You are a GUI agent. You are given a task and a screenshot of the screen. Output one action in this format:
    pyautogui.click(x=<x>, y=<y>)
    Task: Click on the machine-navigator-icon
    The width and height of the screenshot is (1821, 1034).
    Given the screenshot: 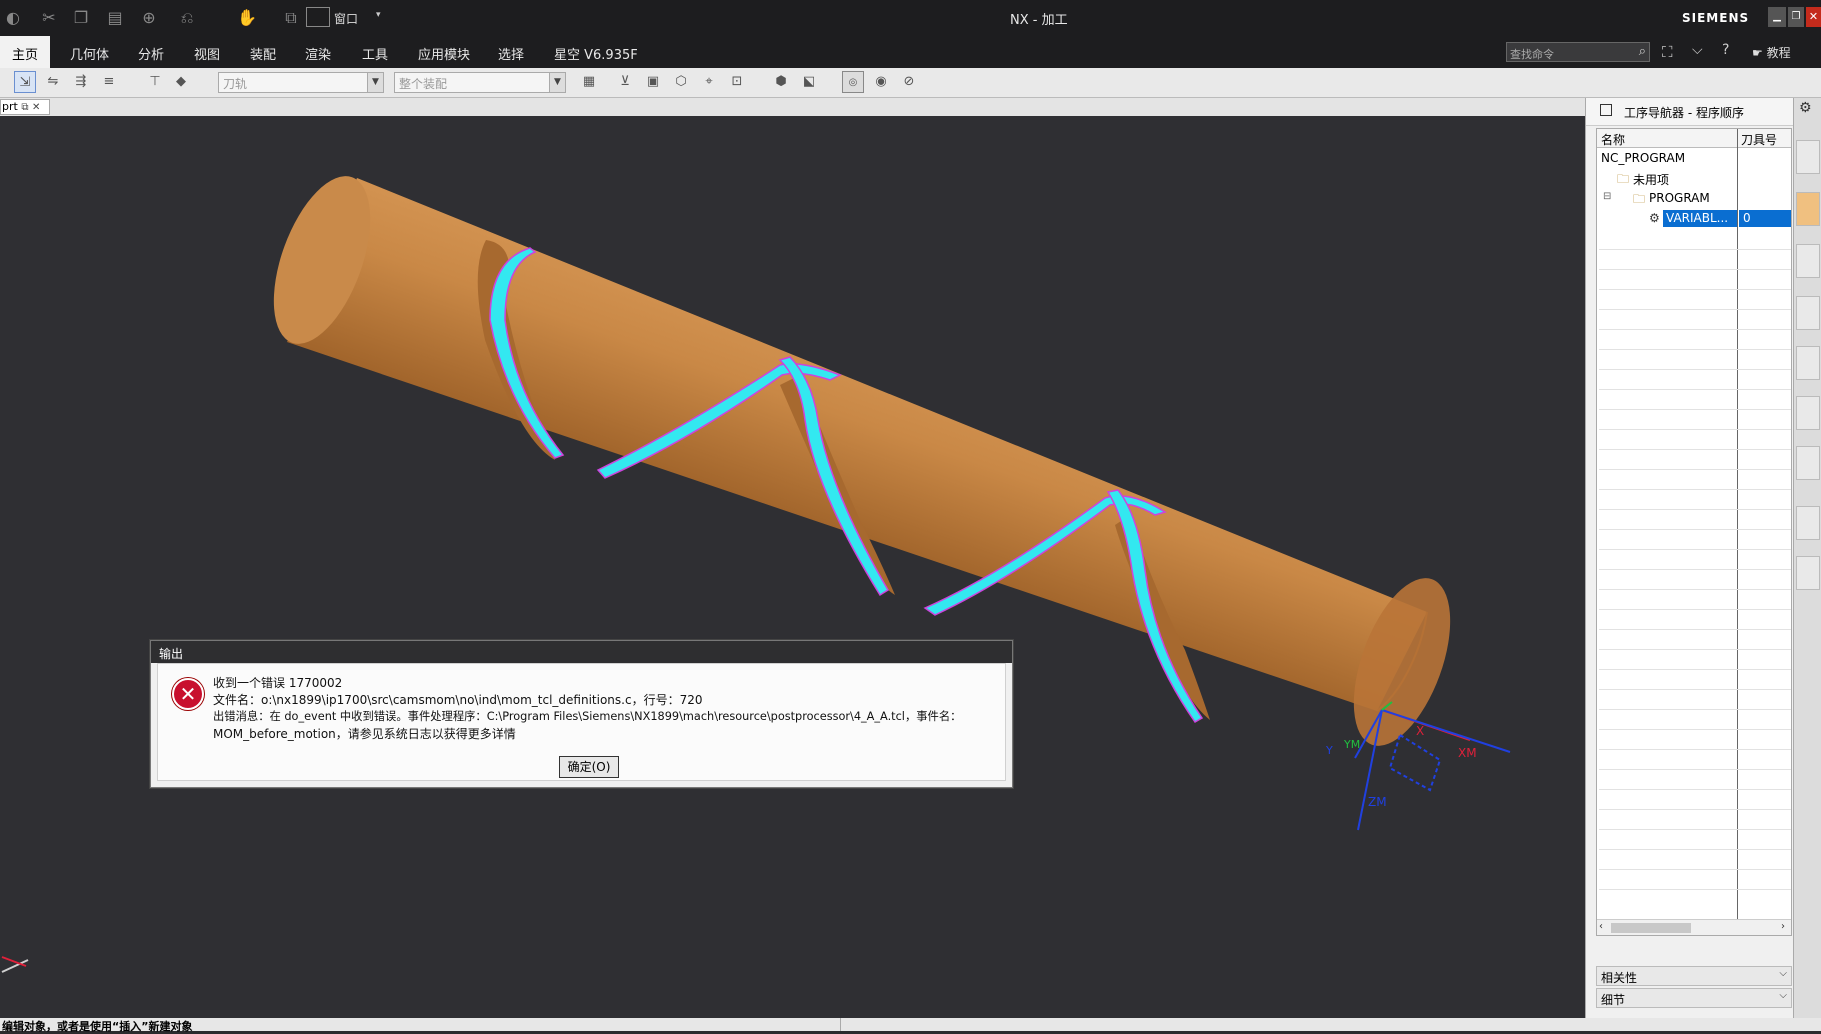 What is the action you would take?
    pyautogui.click(x=1808, y=363)
    